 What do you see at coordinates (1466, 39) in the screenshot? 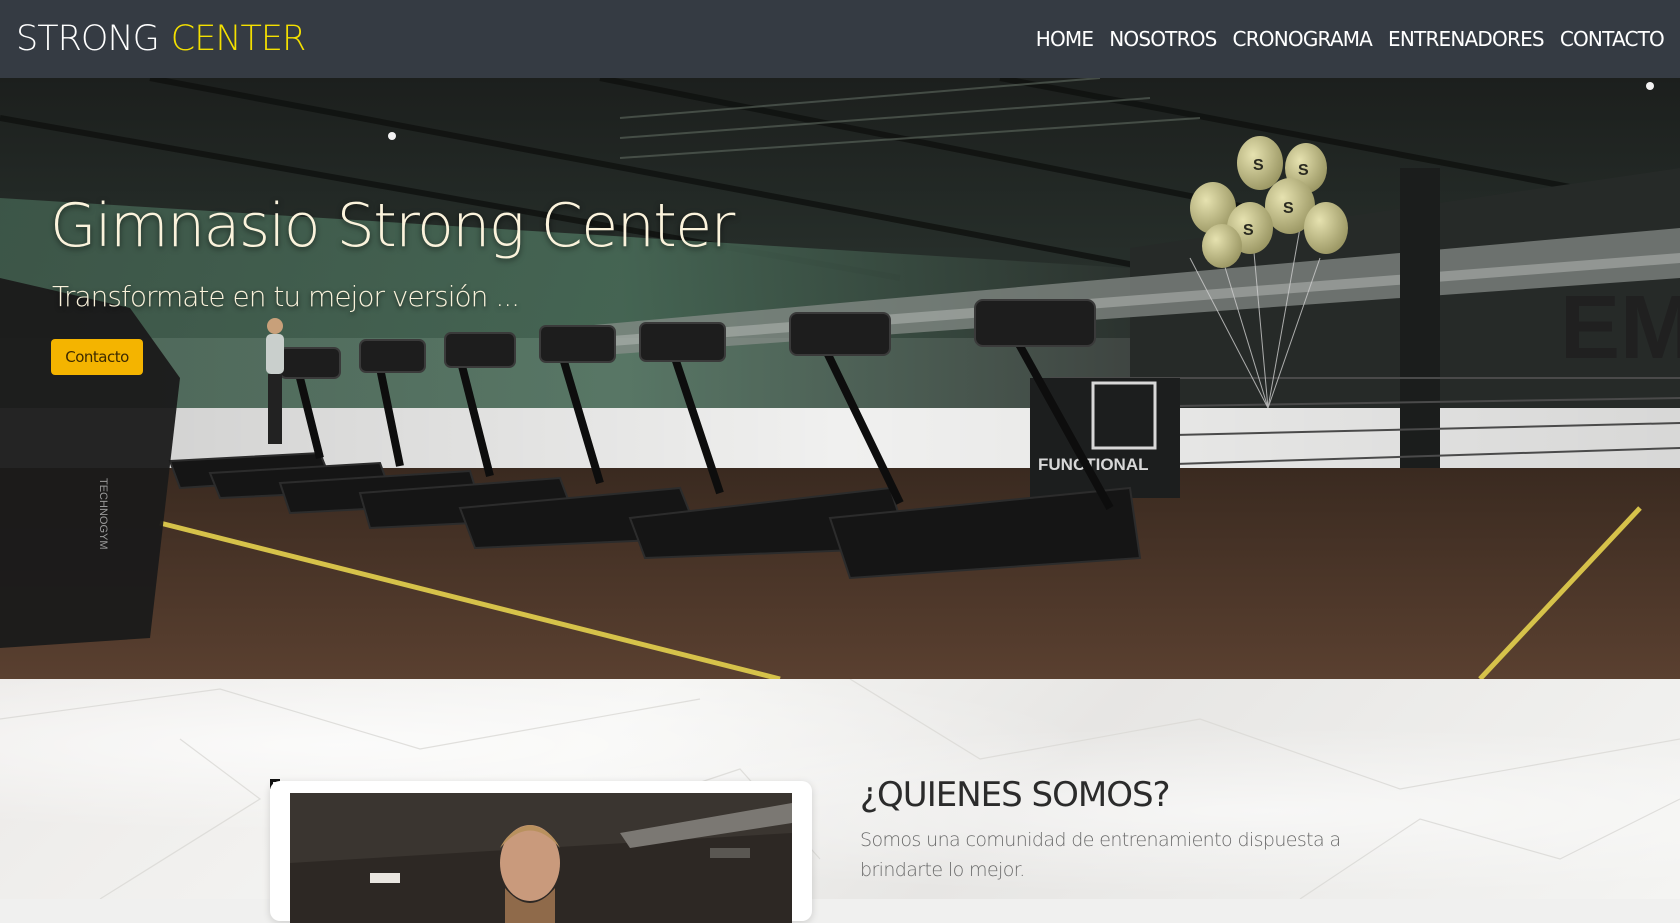
I see `nav-item-entrenadores: ENTRENADORES` at bounding box center [1466, 39].